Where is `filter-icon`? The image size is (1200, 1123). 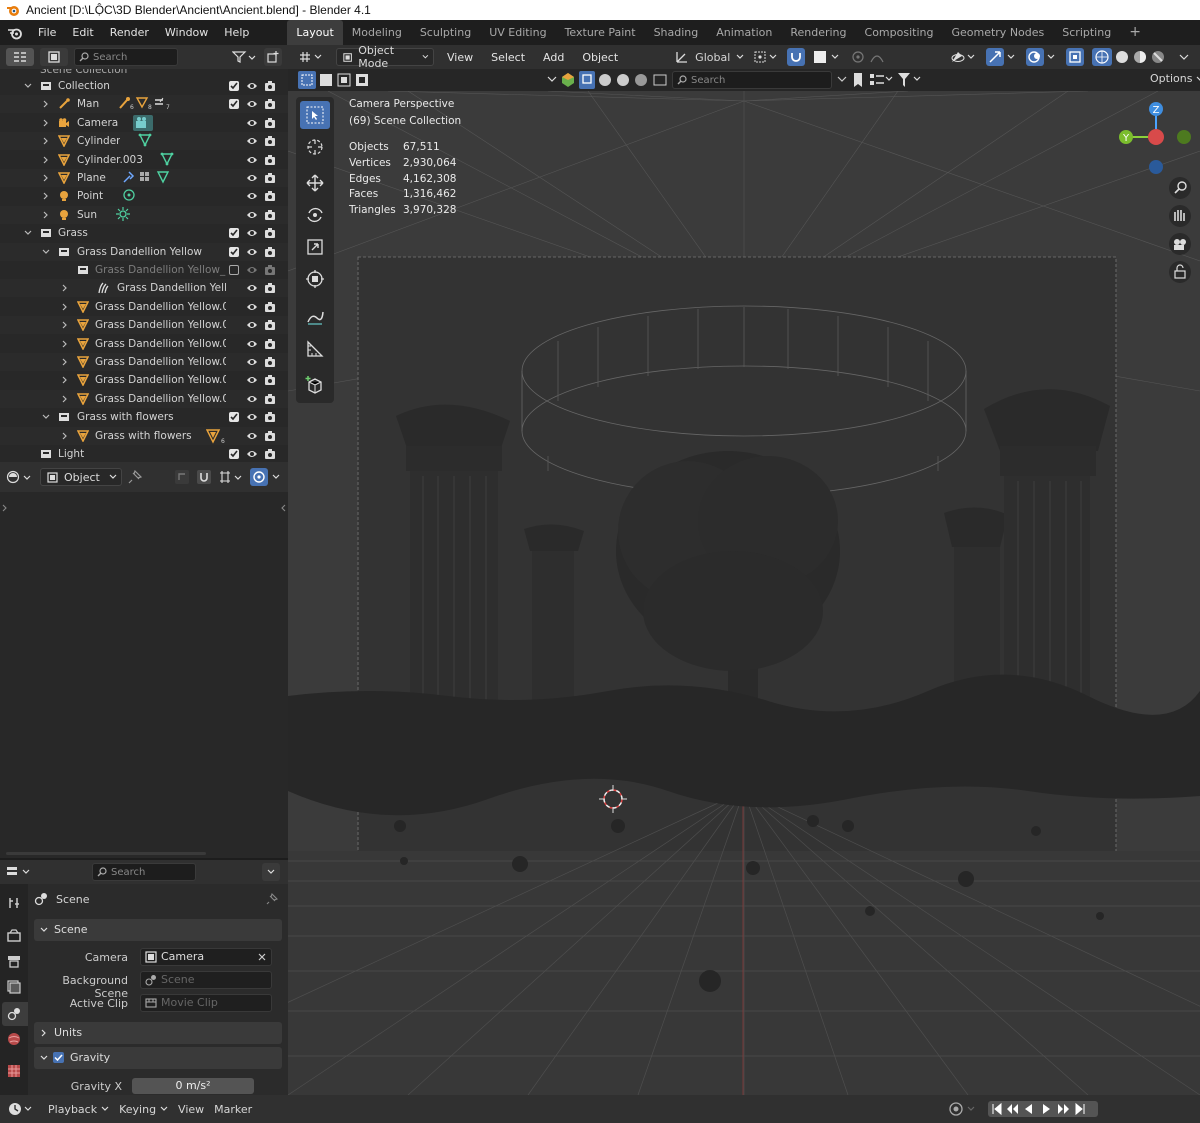 filter-icon is located at coordinates (245, 57).